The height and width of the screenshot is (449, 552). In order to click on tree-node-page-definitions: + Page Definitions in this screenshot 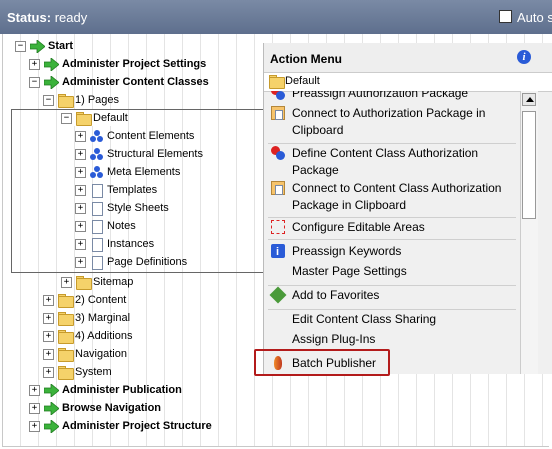, I will do `click(131, 262)`.